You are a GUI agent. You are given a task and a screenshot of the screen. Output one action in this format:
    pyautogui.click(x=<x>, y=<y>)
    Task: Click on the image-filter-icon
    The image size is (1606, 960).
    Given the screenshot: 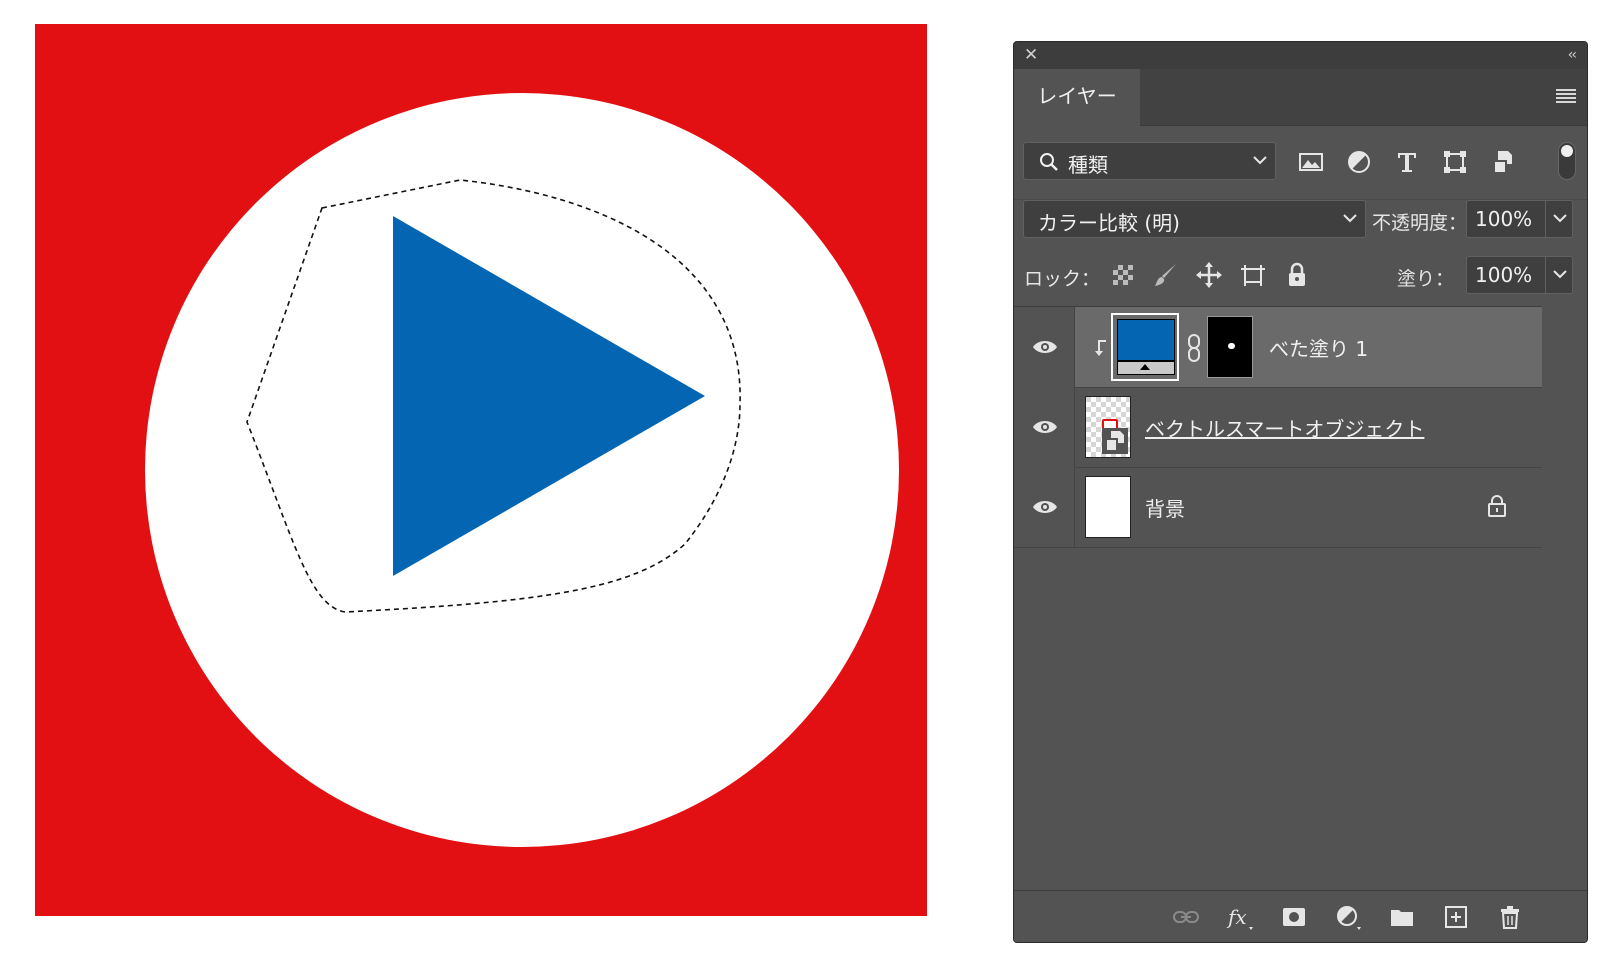 What is the action you would take?
    pyautogui.click(x=1311, y=162)
    